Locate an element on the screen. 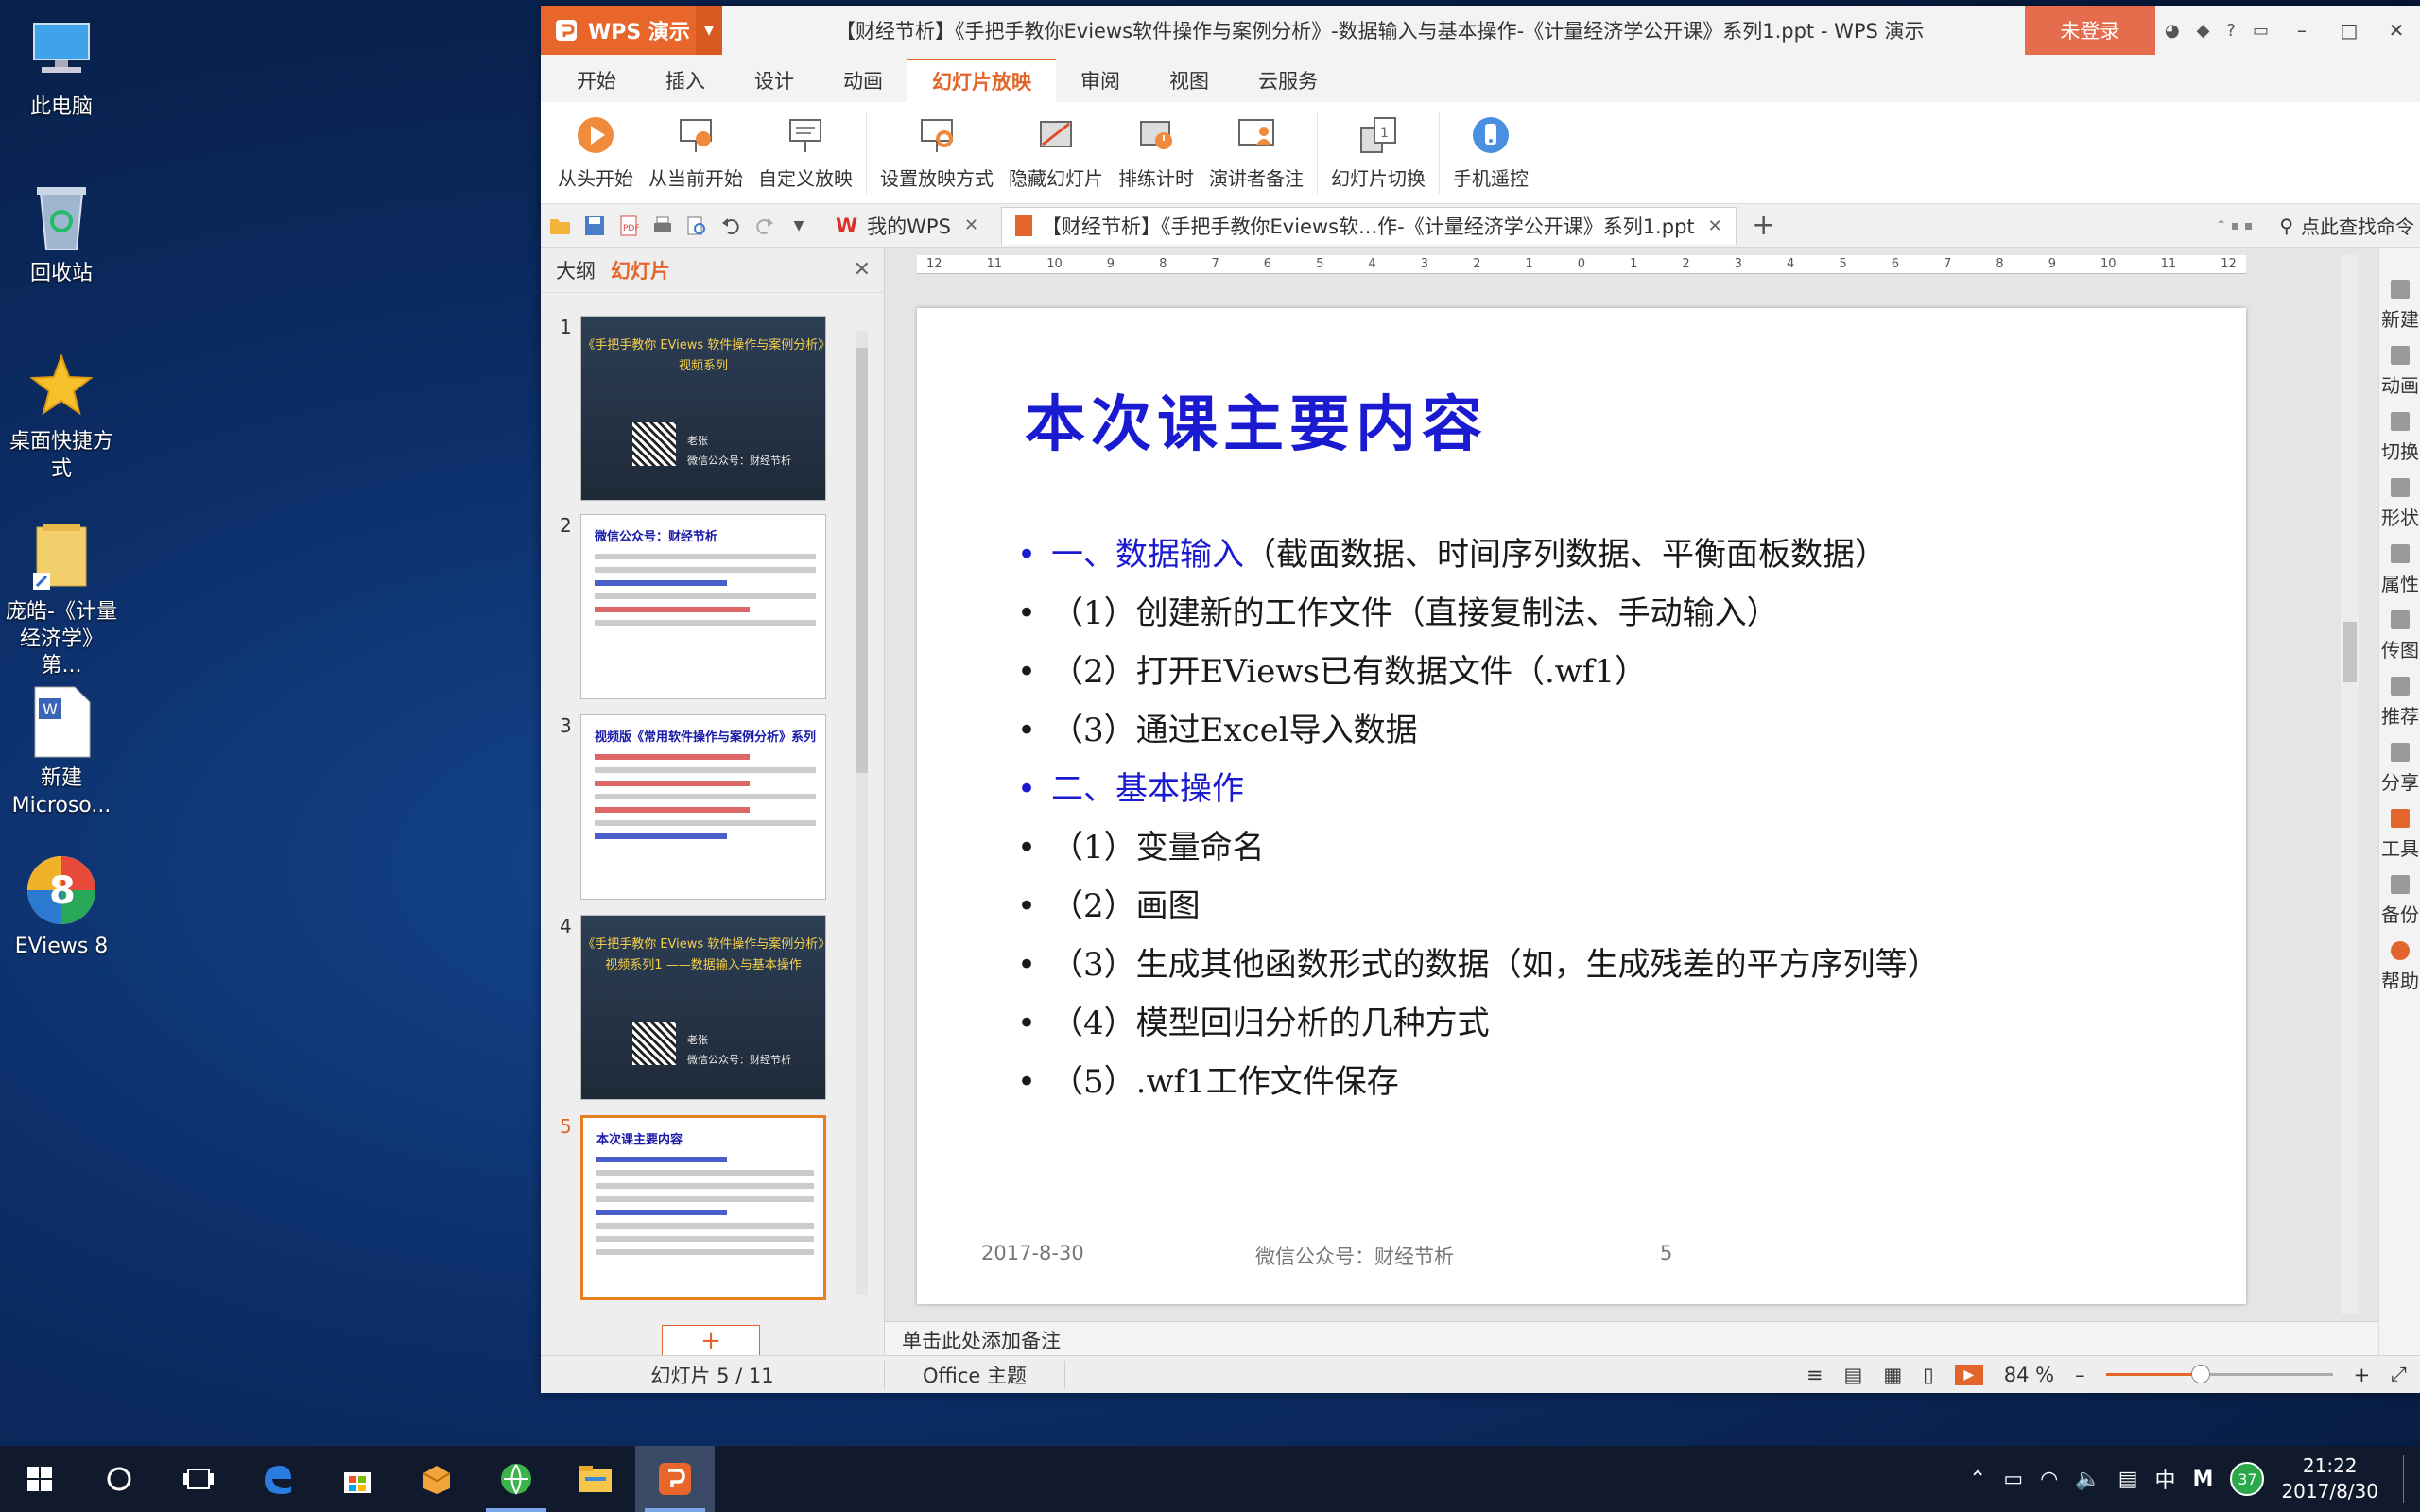 The image size is (2420, 1512). sidebar-item: 分享 is located at coordinates (2399, 769).